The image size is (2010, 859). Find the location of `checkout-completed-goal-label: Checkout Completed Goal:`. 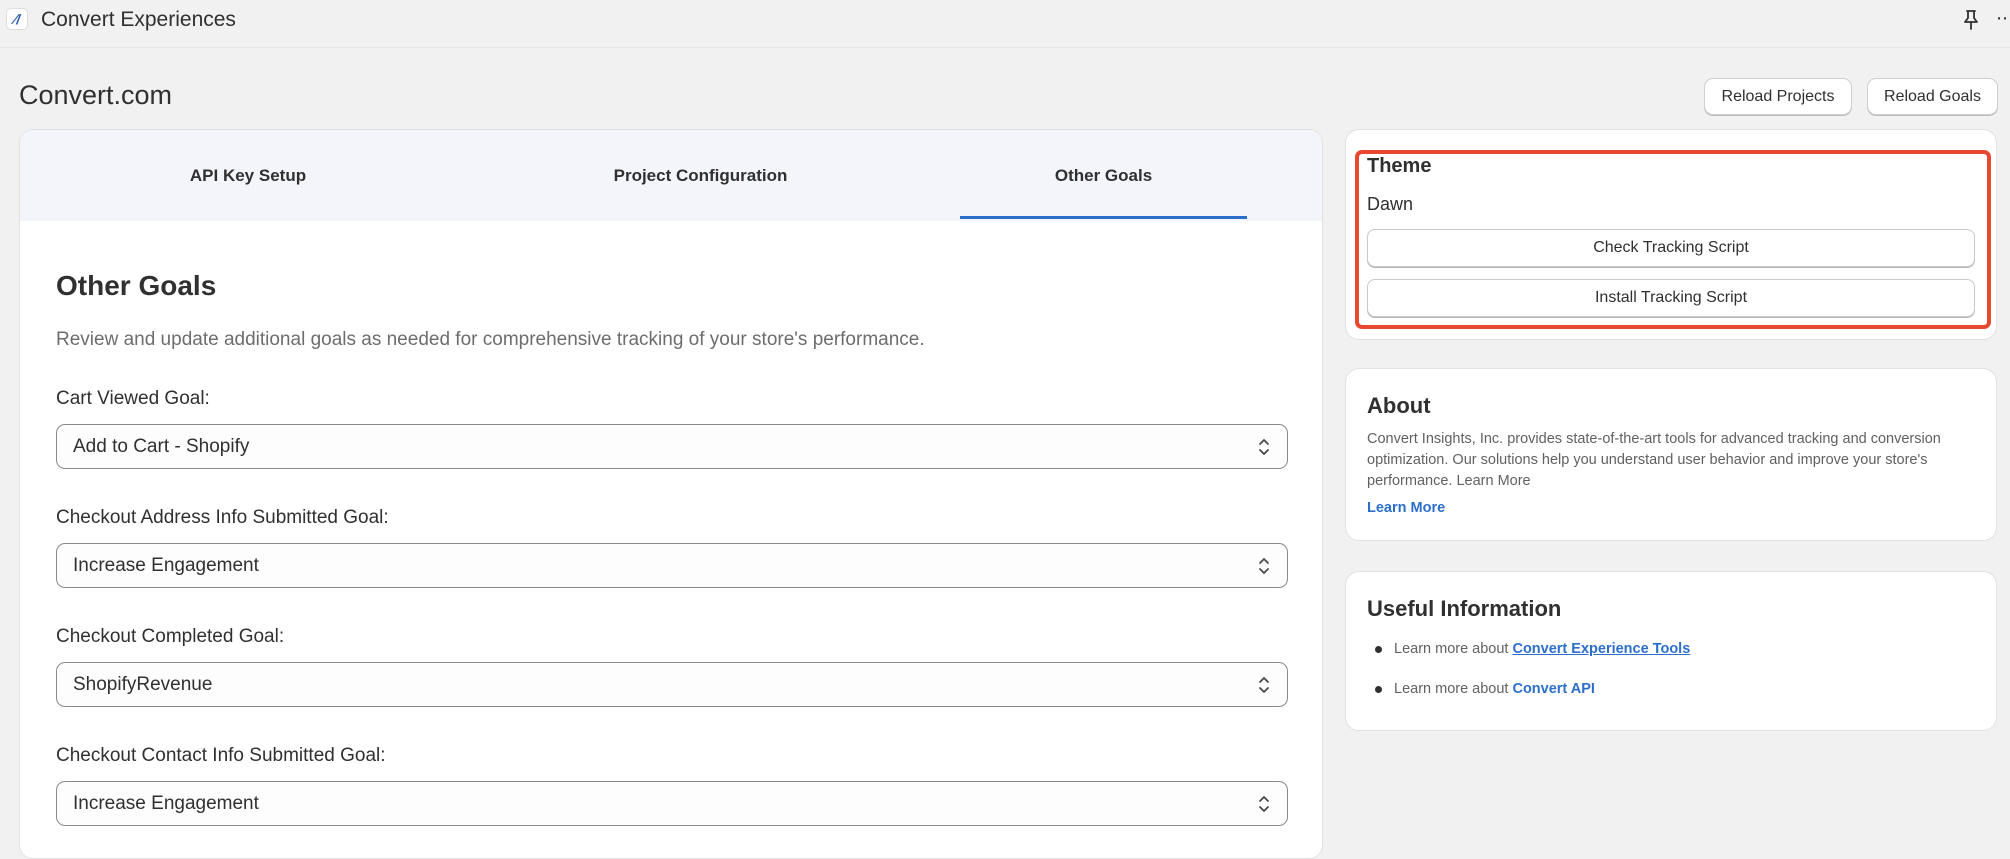

checkout-completed-goal-label: Checkout Completed Goal: is located at coordinates (170, 636).